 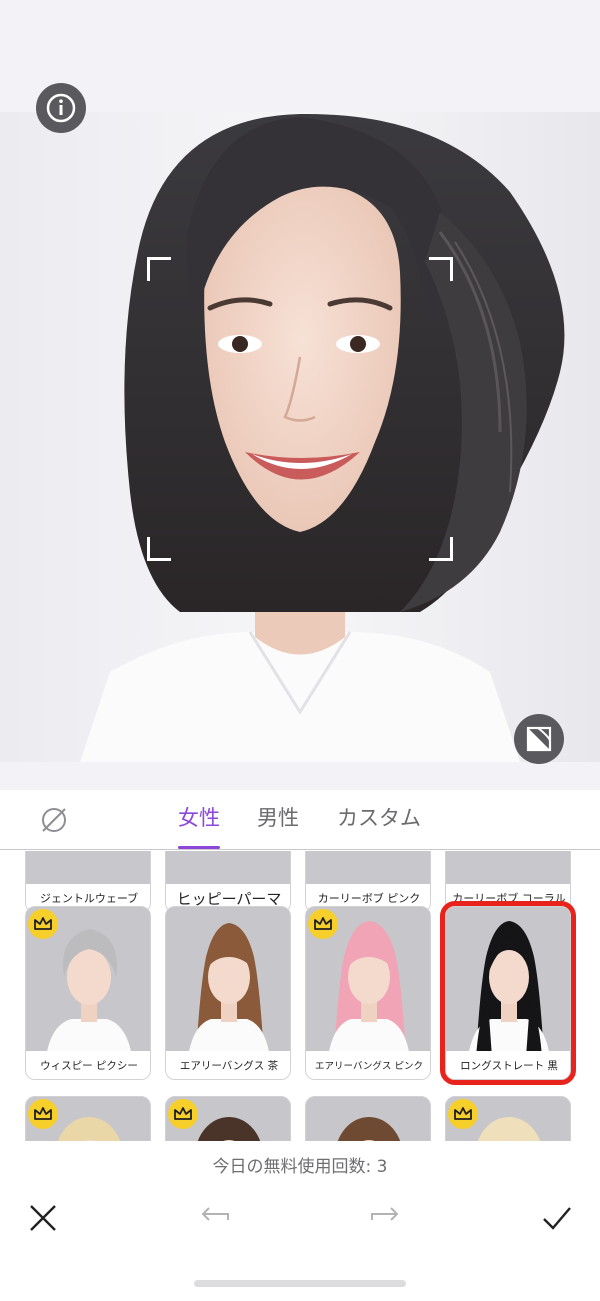 I want to click on style-card: エアリーバングス 茶, so click(x=228, y=993).